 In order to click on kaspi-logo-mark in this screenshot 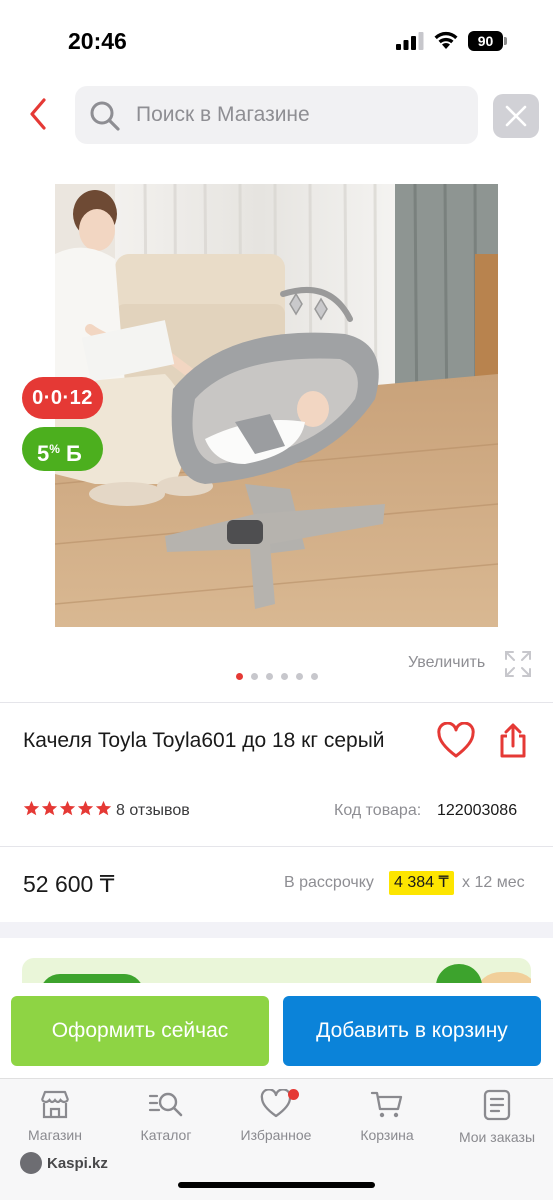, I will do `click(31, 1163)`.